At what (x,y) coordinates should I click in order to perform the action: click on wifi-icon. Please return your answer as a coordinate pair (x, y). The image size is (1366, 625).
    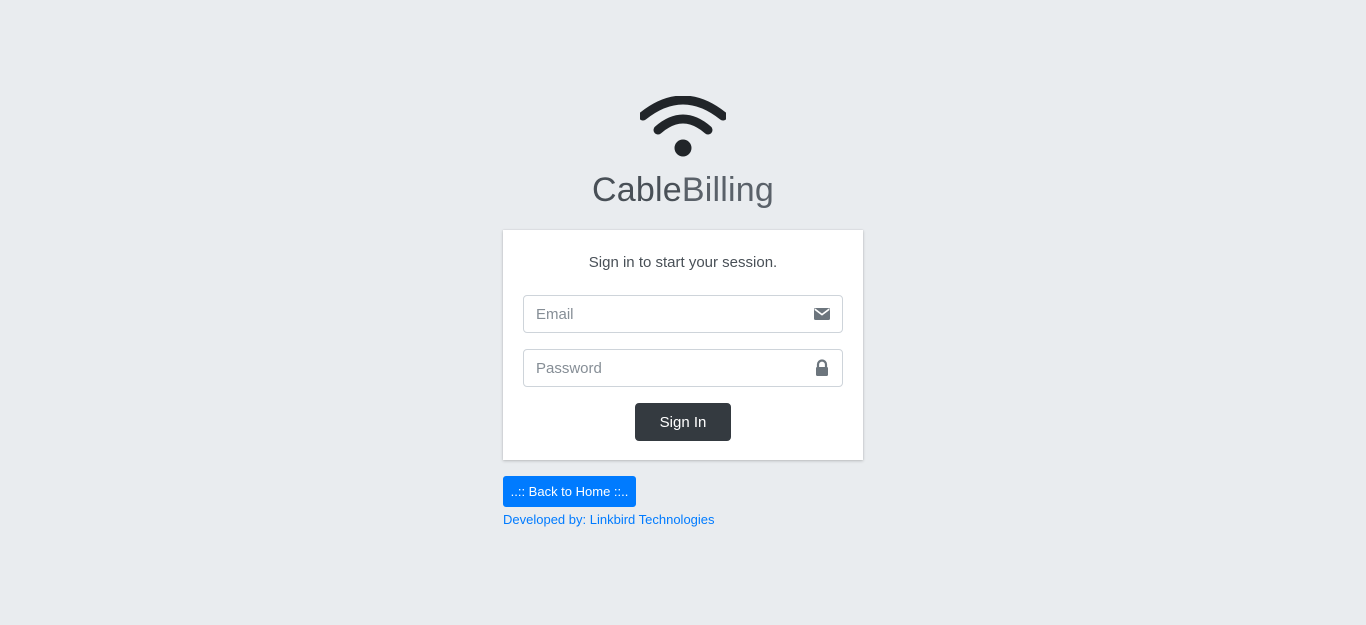
    Looking at the image, I should click on (683, 126).